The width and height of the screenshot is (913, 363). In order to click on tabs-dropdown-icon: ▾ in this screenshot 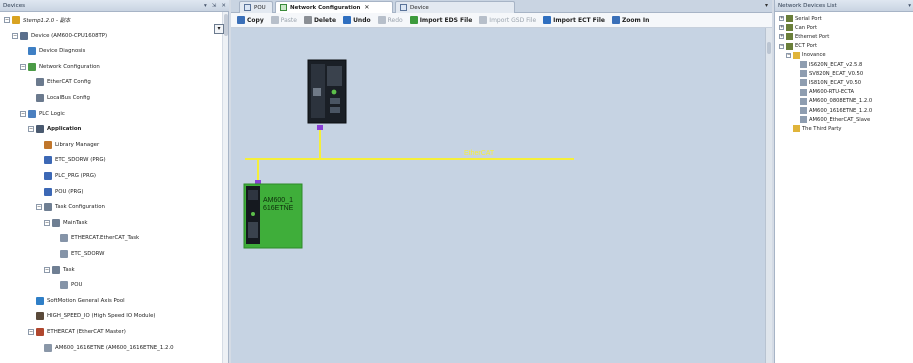, I will do `click(766, 5)`.